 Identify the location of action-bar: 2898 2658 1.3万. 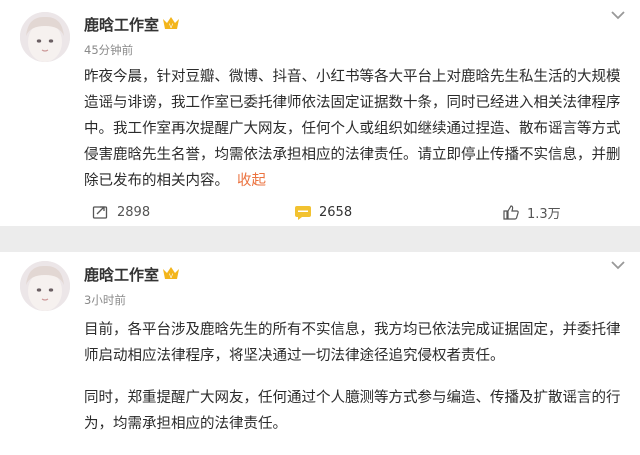
(320, 212).